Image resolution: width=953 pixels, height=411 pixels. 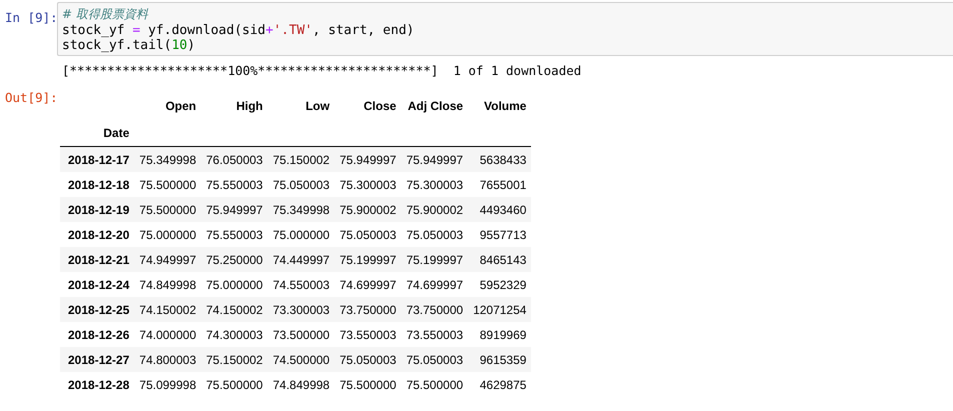 I want to click on output-prompt: Out[9]:, so click(x=30, y=98).